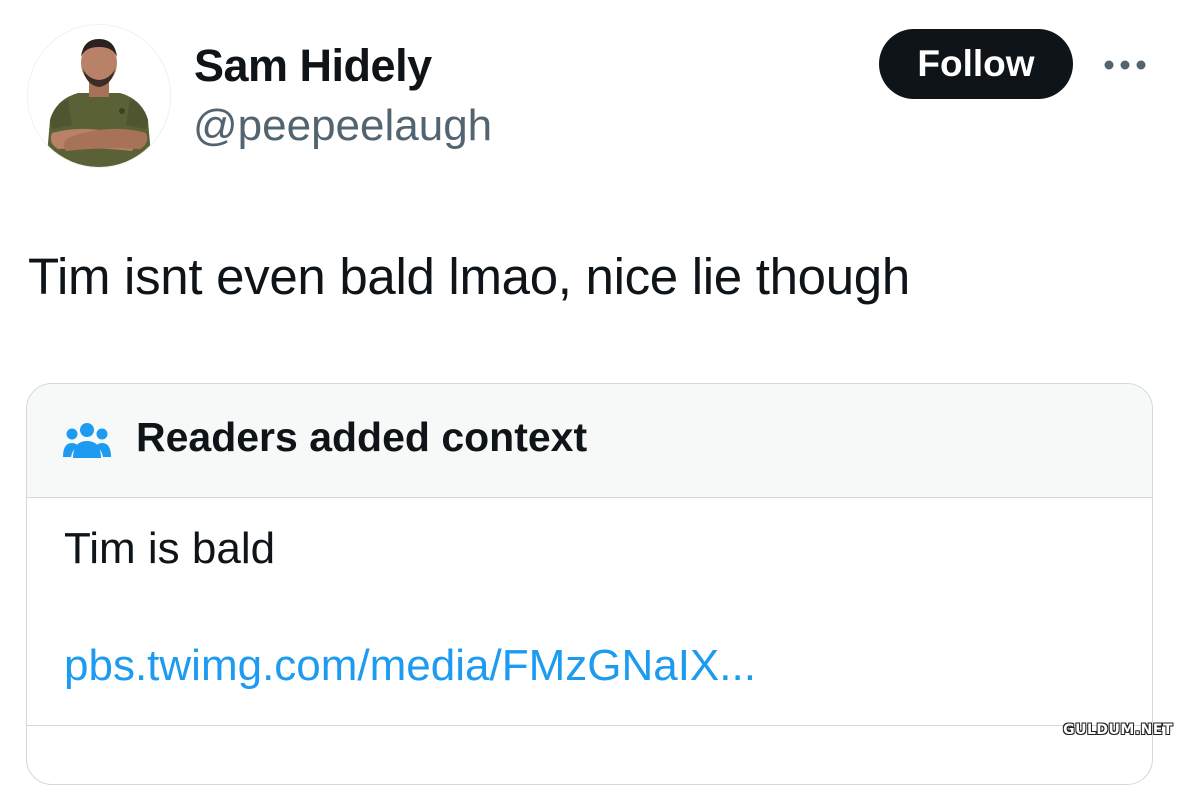  I want to click on readers-group-icon, so click(87, 440).